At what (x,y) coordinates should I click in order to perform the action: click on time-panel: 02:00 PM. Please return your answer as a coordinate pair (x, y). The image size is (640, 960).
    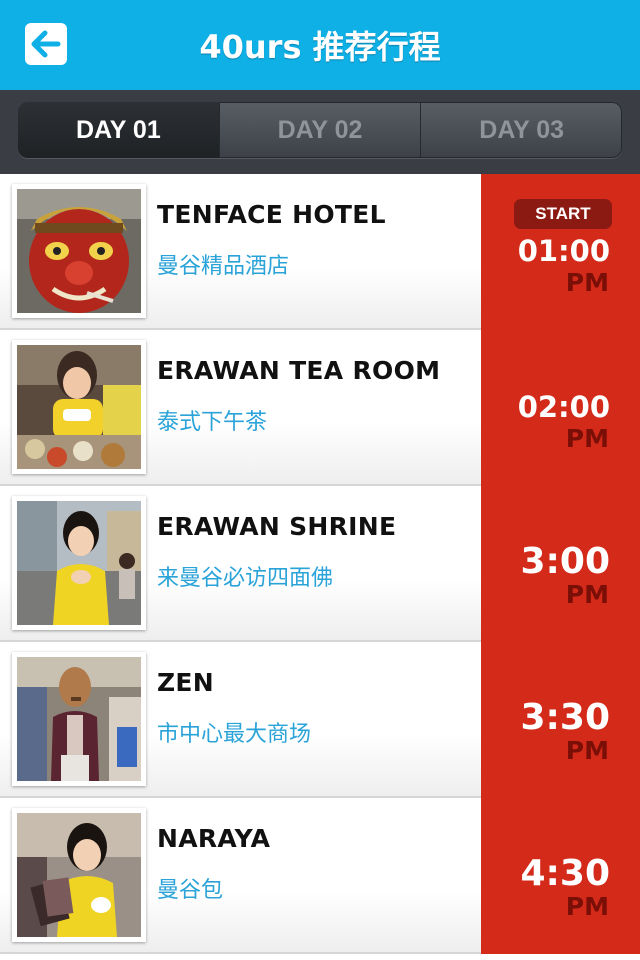
    Looking at the image, I should click on (560, 408).